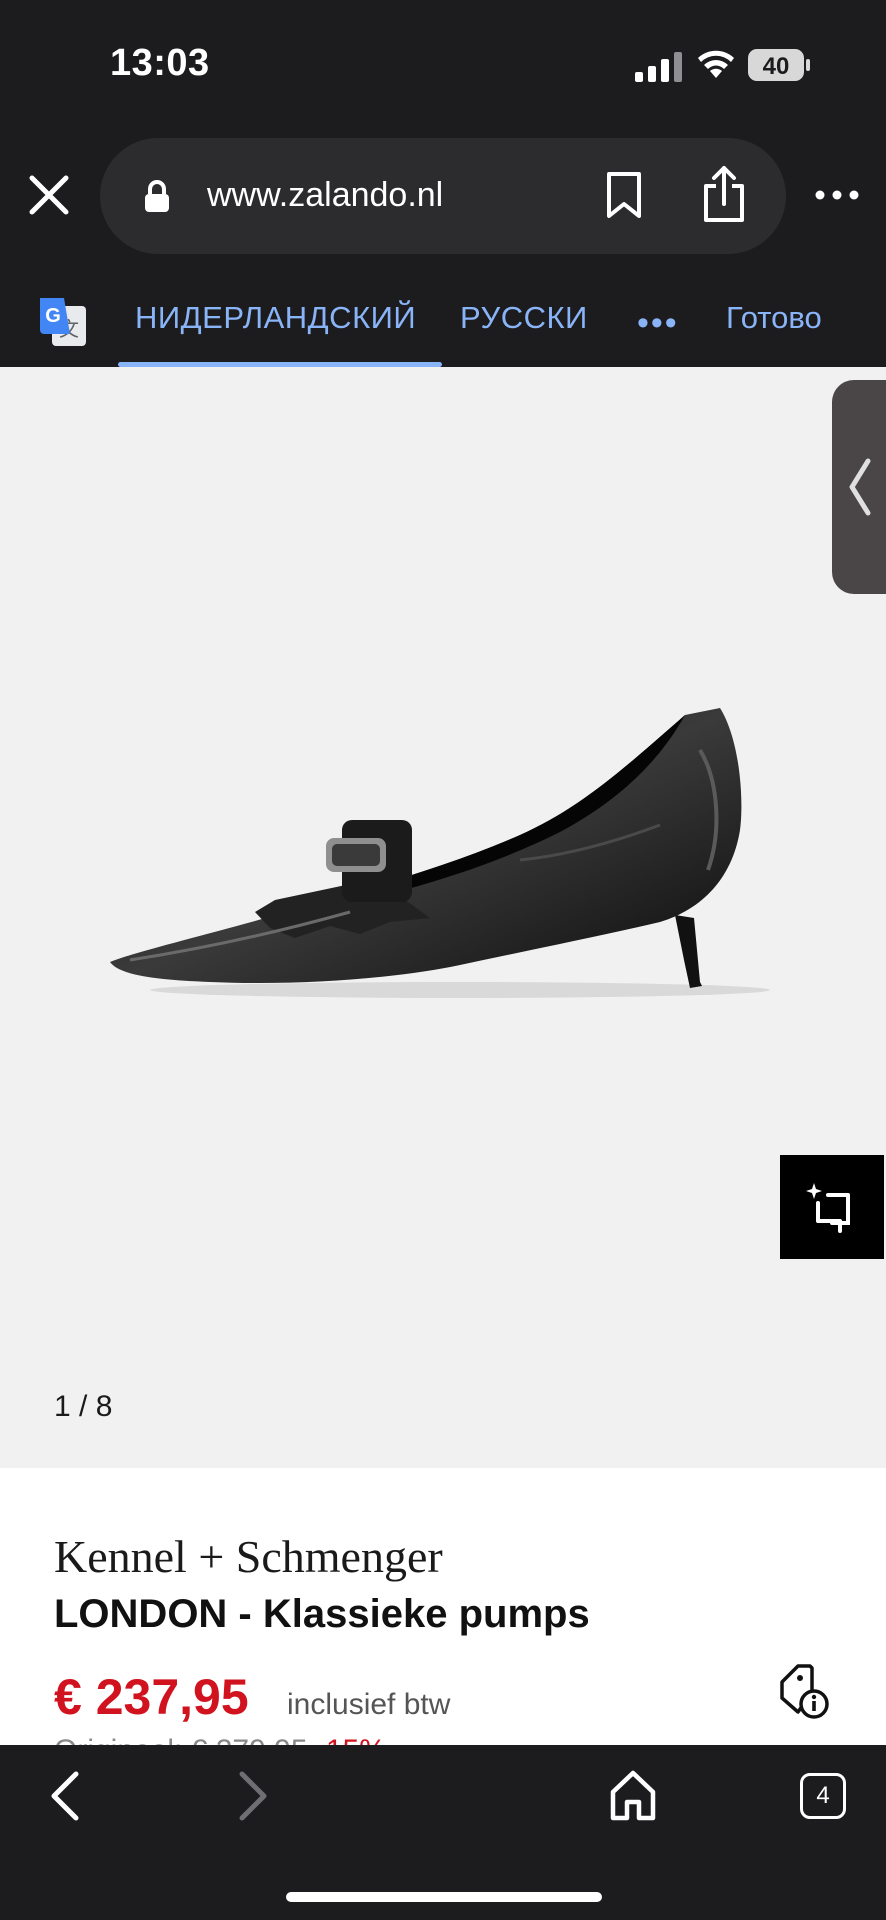 Image resolution: width=886 pixels, height=1920 pixels. What do you see at coordinates (322, 1614) in the screenshot?
I see `product-name: LONDON - Klassieke pumps` at bounding box center [322, 1614].